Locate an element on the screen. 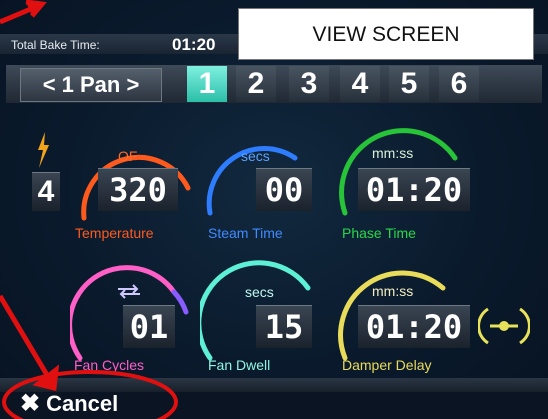  damper-delay-unit: mm:ss is located at coordinates (393, 291).